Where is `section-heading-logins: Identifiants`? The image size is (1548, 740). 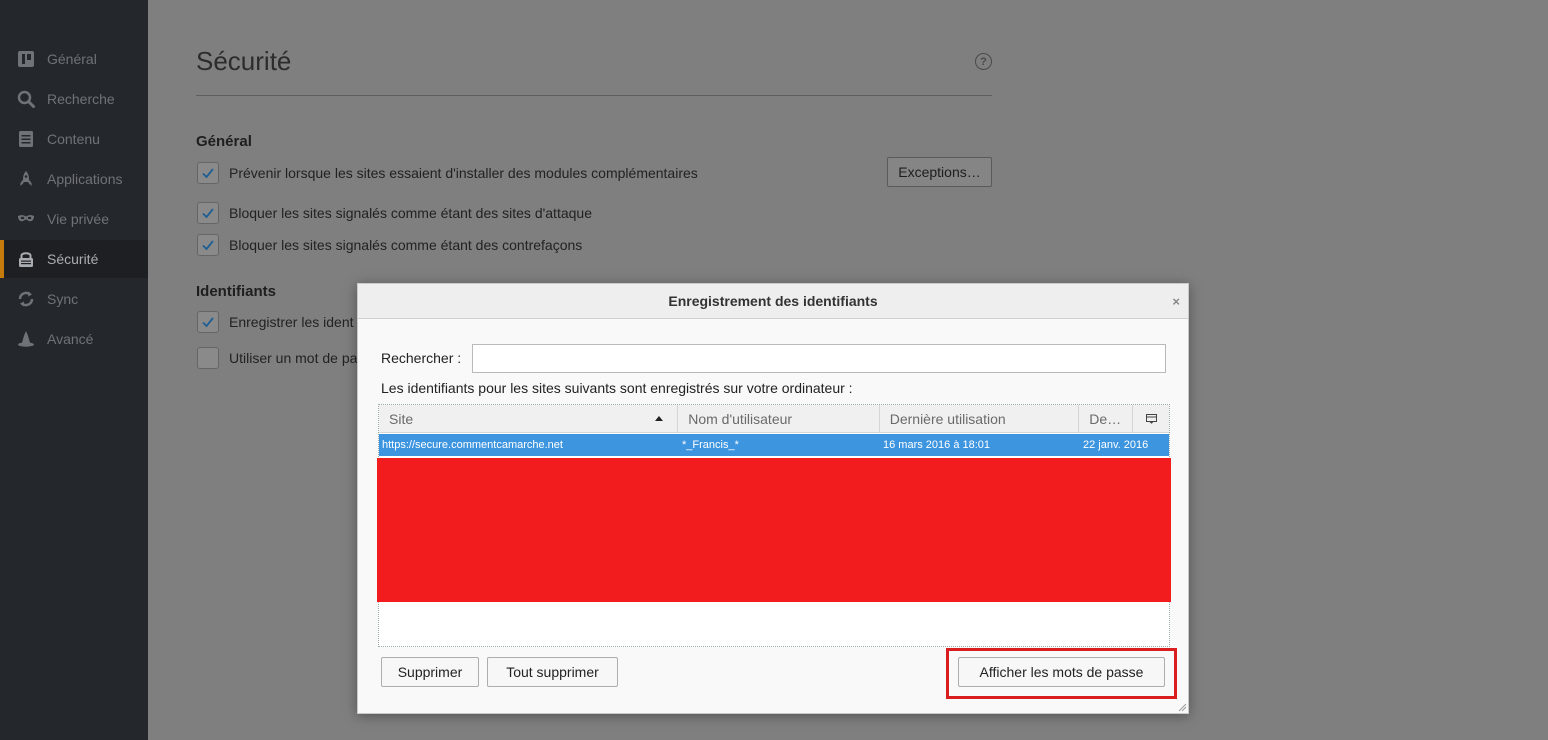 section-heading-logins: Identifiants is located at coordinates (236, 291).